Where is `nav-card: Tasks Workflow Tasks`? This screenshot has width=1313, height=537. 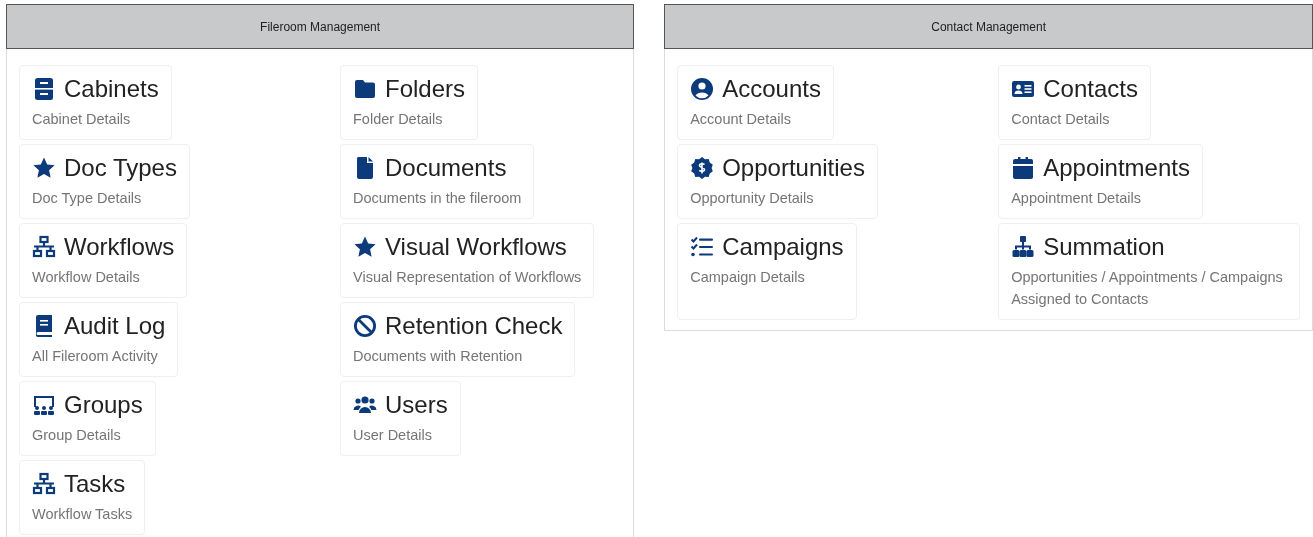 nav-card: Tasks Workflow Tasks is located at coordinates (82, 497).